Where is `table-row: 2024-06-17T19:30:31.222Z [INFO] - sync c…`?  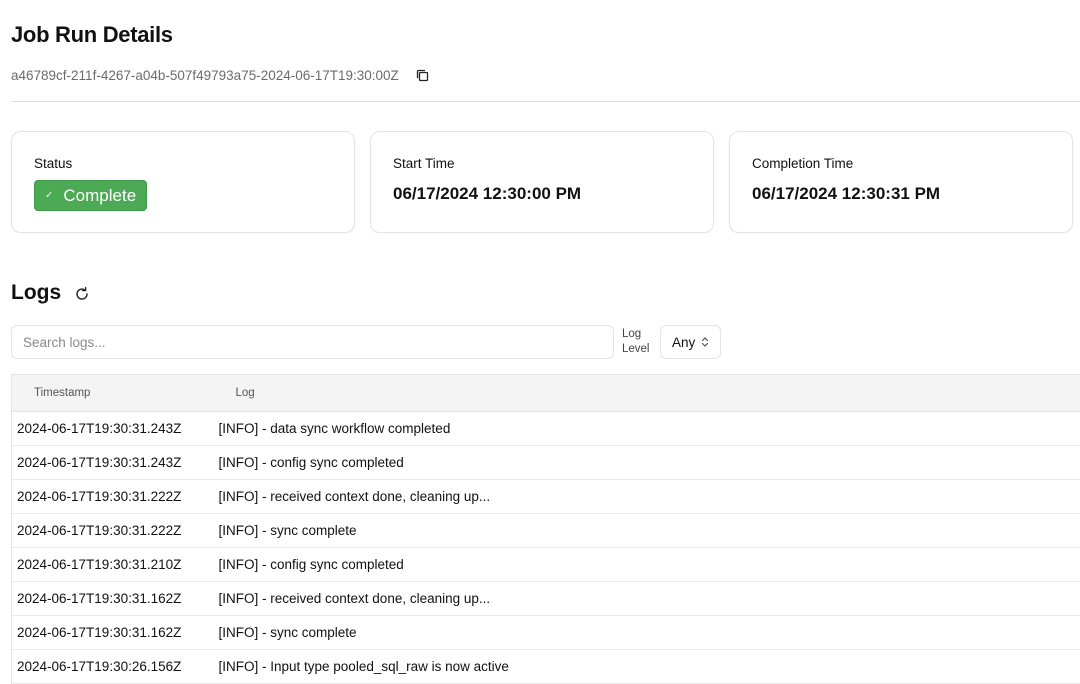
table-row: 2024-06-17T19:30:31.222Z [INFO] - sync c… is located at coordinates (546, 531).